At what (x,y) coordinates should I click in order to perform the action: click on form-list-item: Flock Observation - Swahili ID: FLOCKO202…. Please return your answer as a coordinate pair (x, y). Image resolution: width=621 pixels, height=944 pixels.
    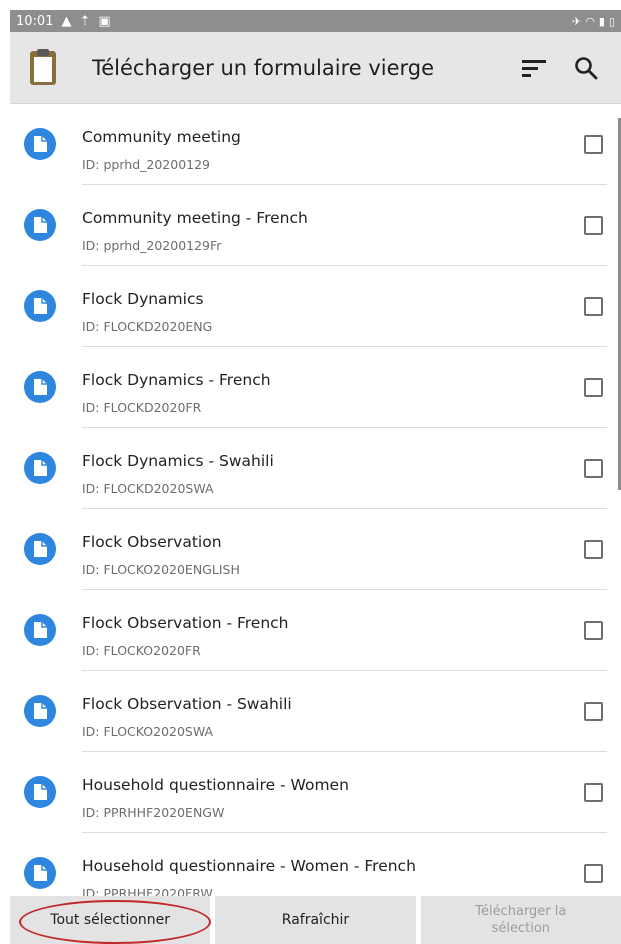
    Looking at the image, I should click on (315, 711).